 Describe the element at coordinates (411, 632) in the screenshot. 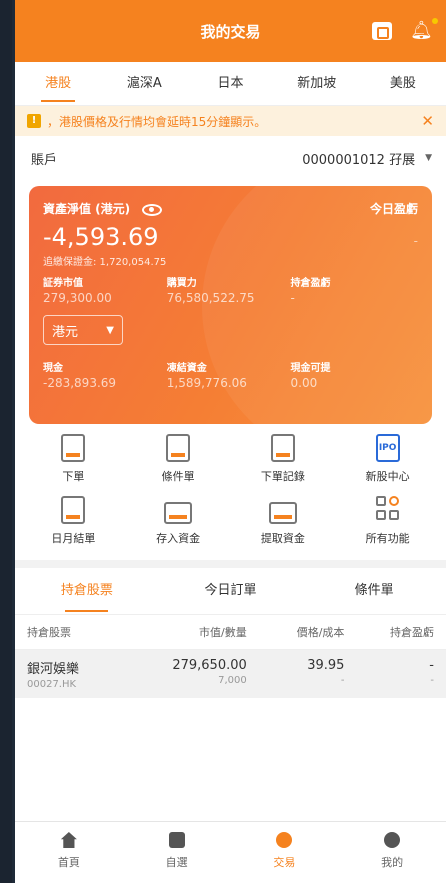

I see `col-position-pl: 持倉盈虧` at that location.